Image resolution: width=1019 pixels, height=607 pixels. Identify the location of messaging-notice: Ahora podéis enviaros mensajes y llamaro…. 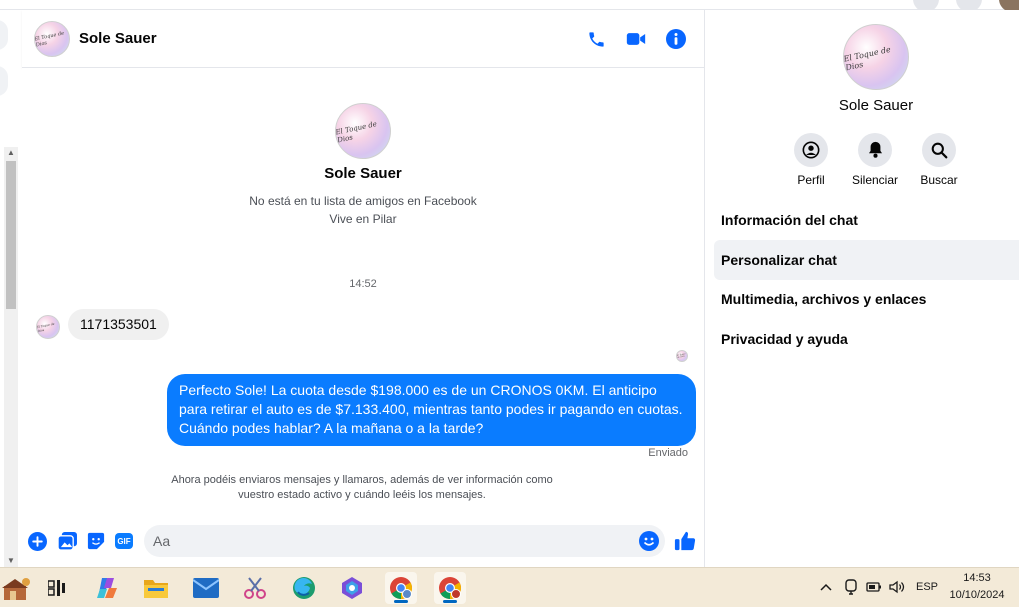
(362, 487).